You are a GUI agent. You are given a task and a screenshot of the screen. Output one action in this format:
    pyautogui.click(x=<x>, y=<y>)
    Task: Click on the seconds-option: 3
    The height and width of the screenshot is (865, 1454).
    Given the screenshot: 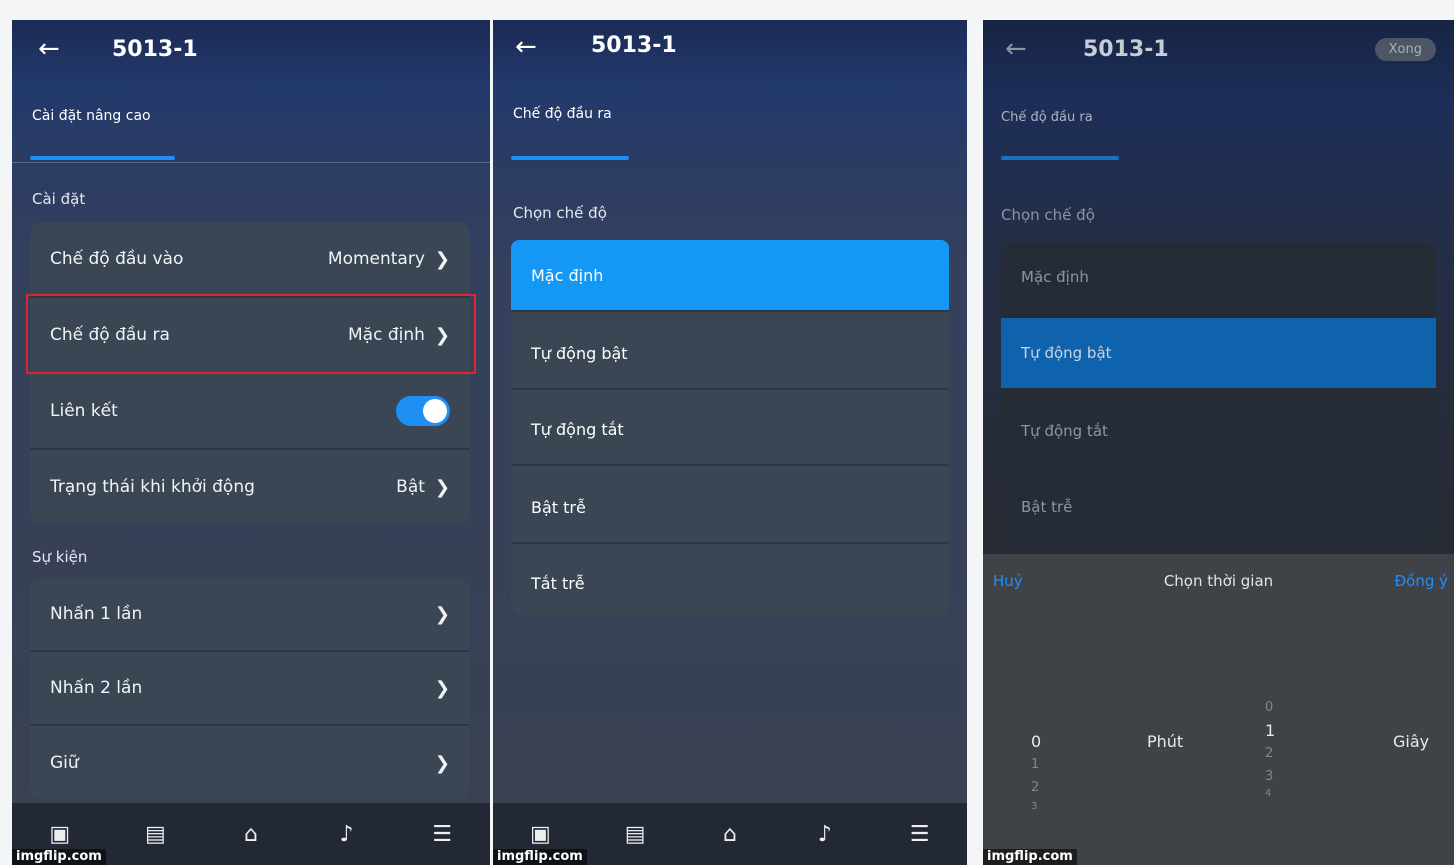 What is the action you would take?
    pyautogui.click(x=1269, y=776)
    